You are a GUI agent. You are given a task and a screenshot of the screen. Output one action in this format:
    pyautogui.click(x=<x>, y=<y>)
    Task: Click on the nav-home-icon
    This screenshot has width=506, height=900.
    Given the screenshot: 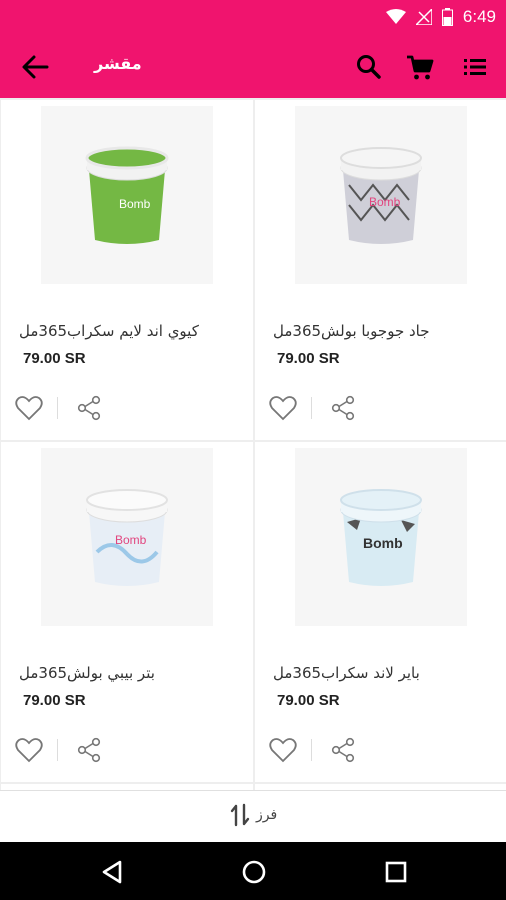 What is the action you would take?
    pyautogui.click(x=254, y=872)
    